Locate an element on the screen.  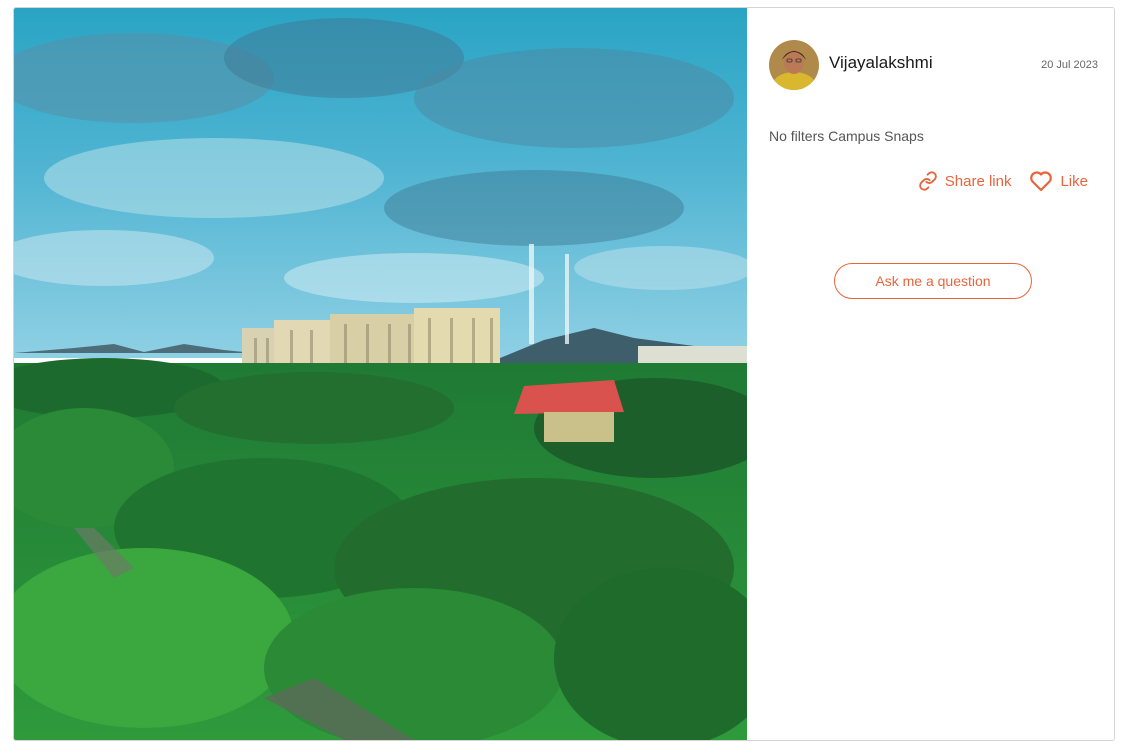
share-link-label: Share link is located at coordinates (978, 181).